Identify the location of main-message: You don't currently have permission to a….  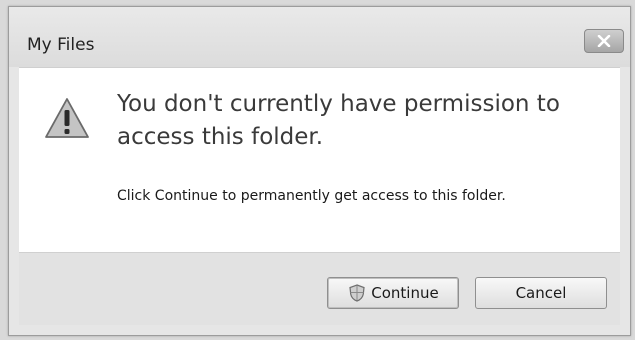
(338, 120).